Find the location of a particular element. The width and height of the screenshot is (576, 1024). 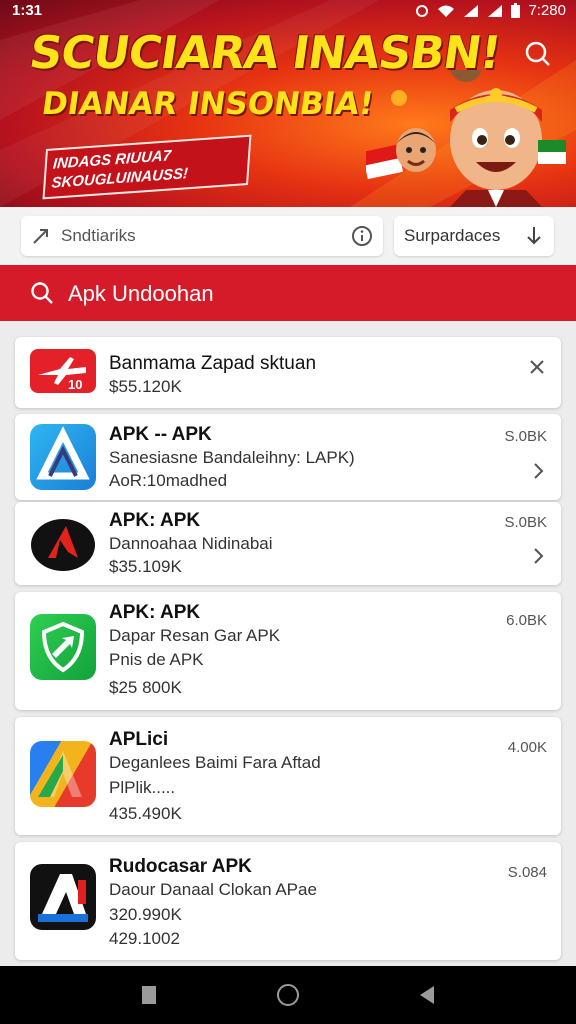

shield-logo-icon is located at coordinates (63, 647).